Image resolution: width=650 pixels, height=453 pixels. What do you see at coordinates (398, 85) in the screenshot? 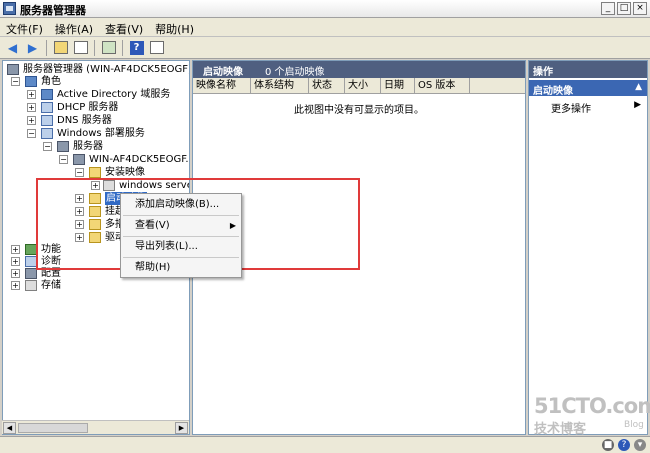
I see `column-date: 日期` at bounding box center [398, 85].